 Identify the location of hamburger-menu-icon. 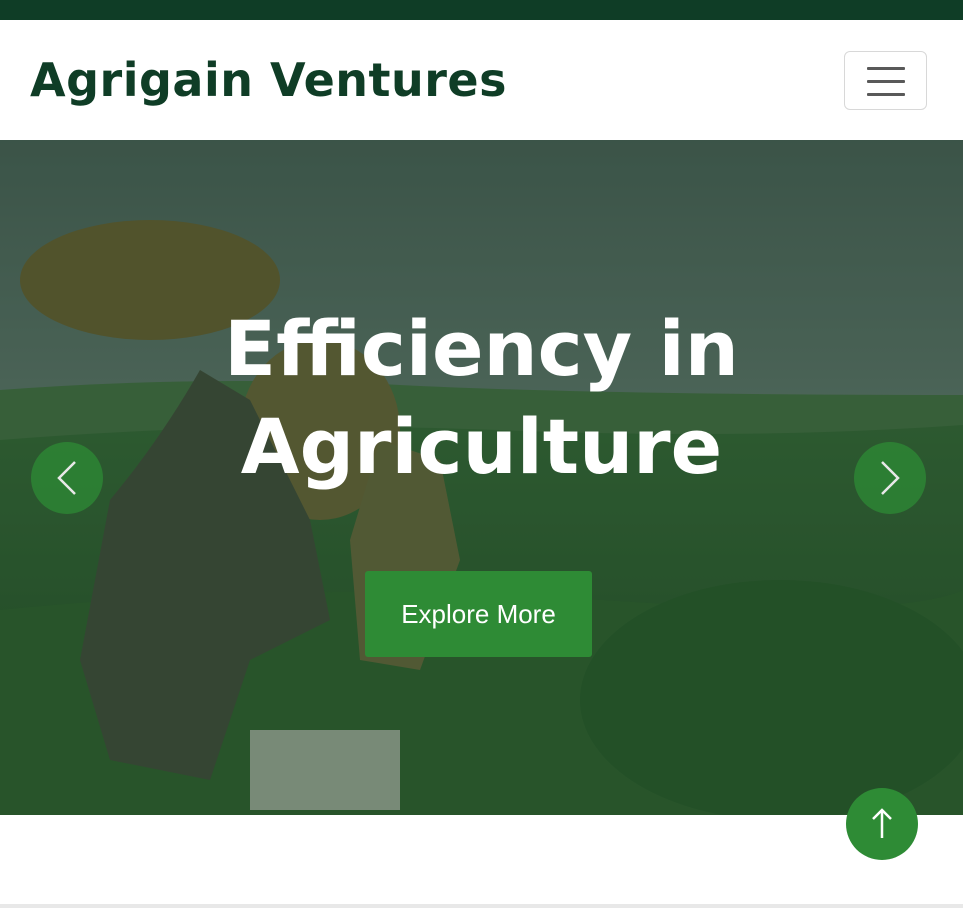
(886, 68).